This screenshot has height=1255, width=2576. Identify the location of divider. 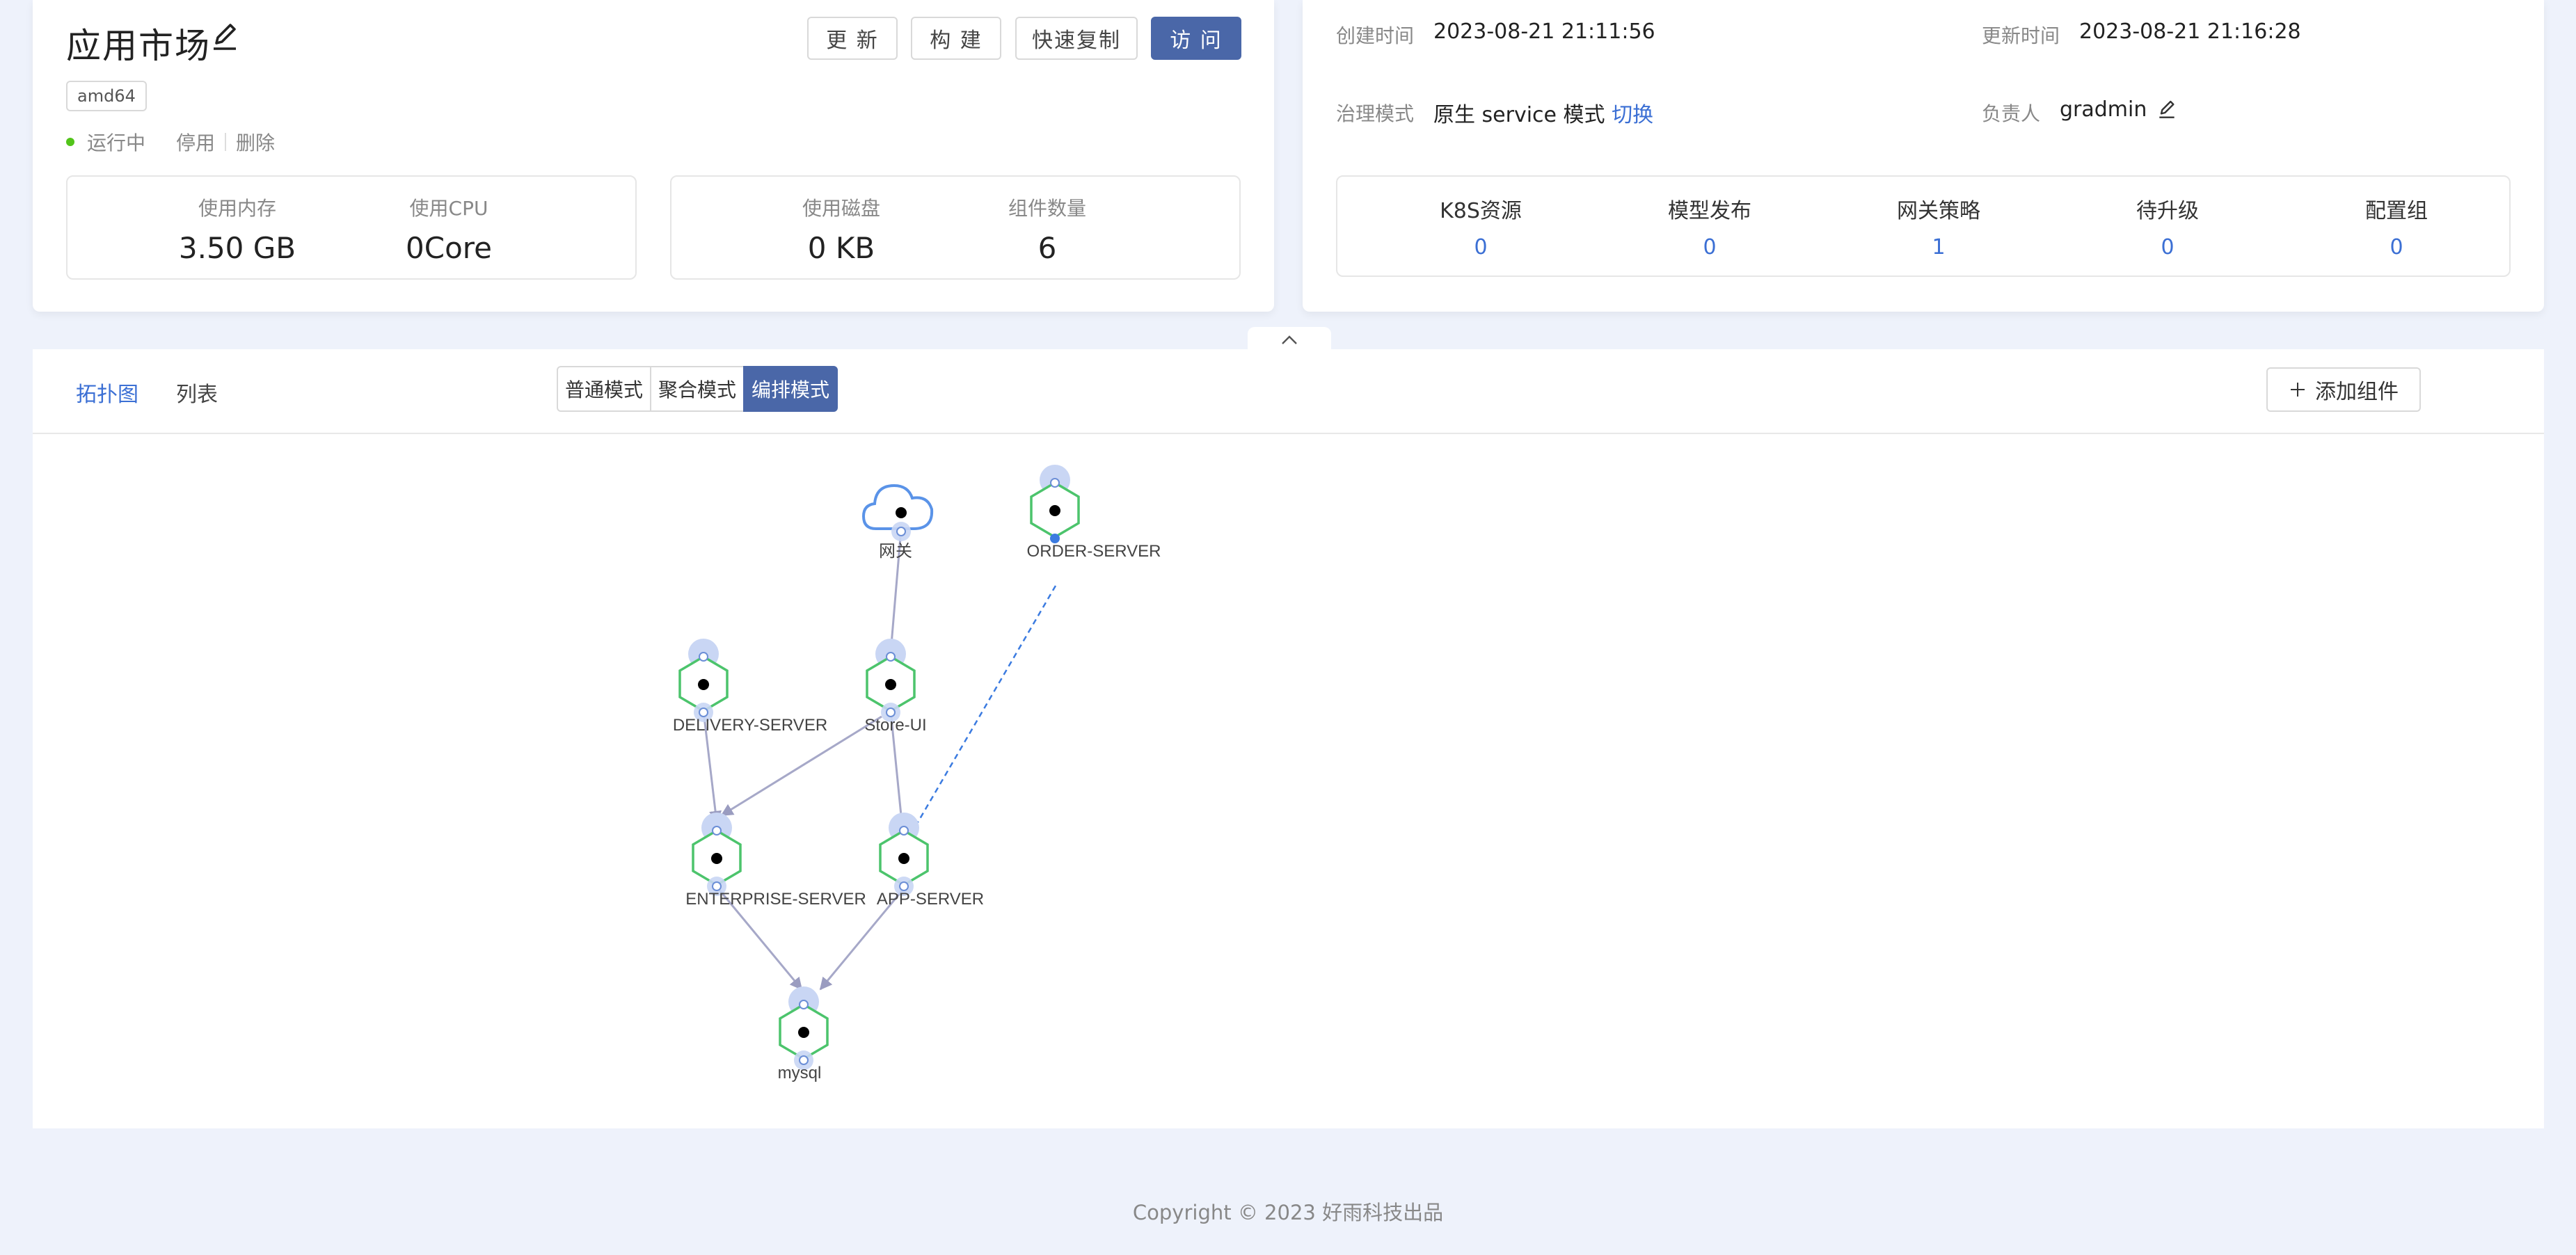
(226, 142).